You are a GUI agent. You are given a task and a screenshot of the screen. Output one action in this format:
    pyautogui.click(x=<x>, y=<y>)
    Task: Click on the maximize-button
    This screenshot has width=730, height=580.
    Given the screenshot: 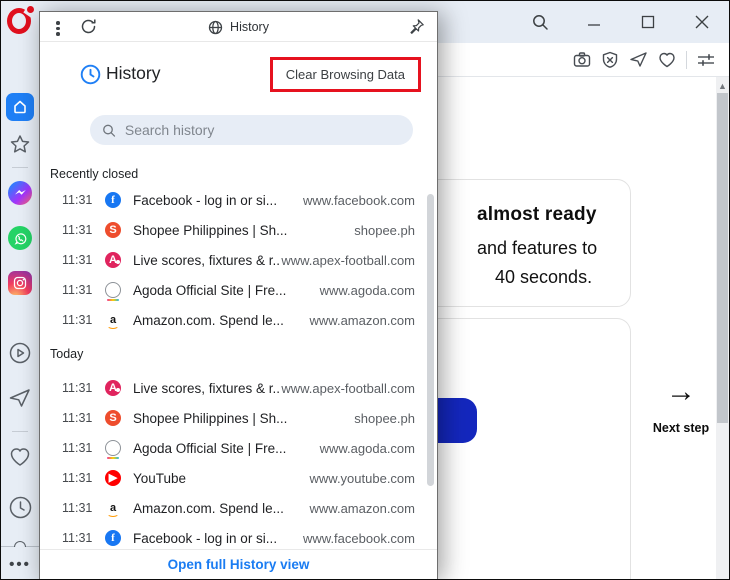 What is the action you would take?
    pyautogui.click(x=648, y=22)
    